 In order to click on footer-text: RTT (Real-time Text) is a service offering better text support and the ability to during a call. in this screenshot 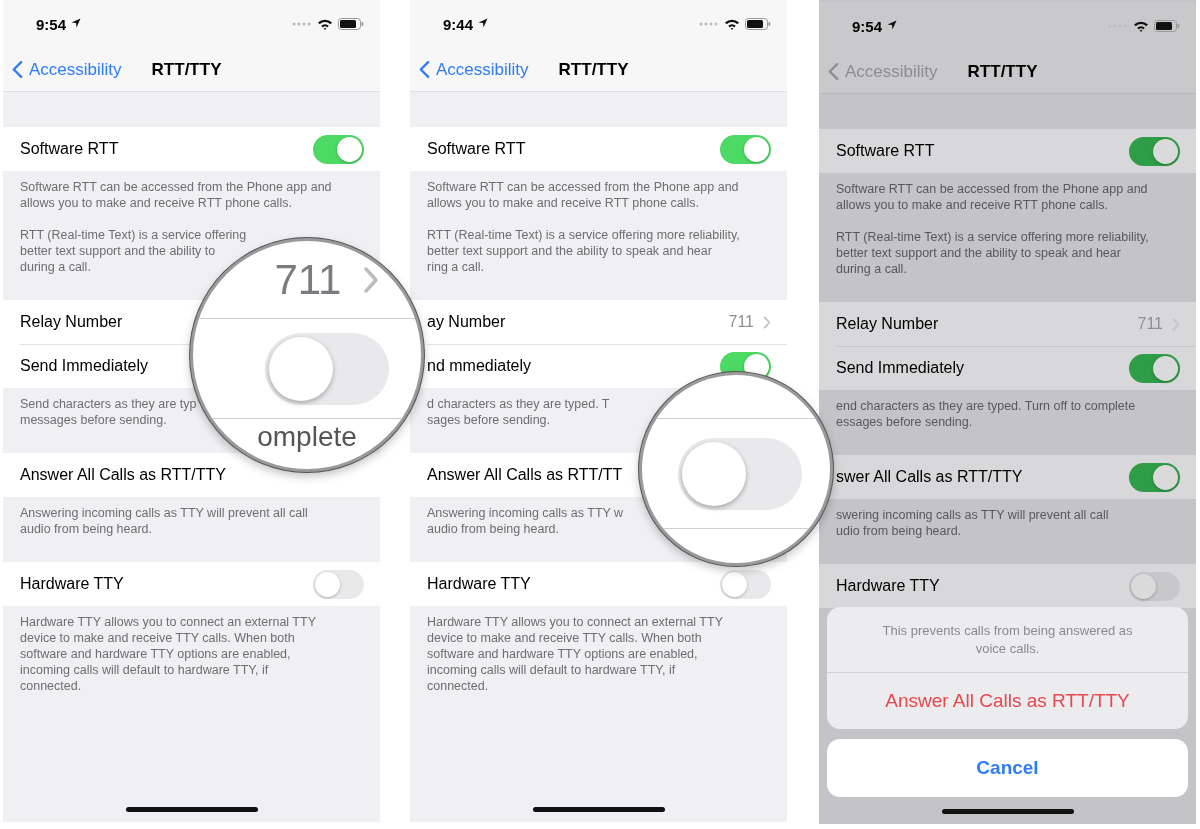, I will do `click(133, 251)`.